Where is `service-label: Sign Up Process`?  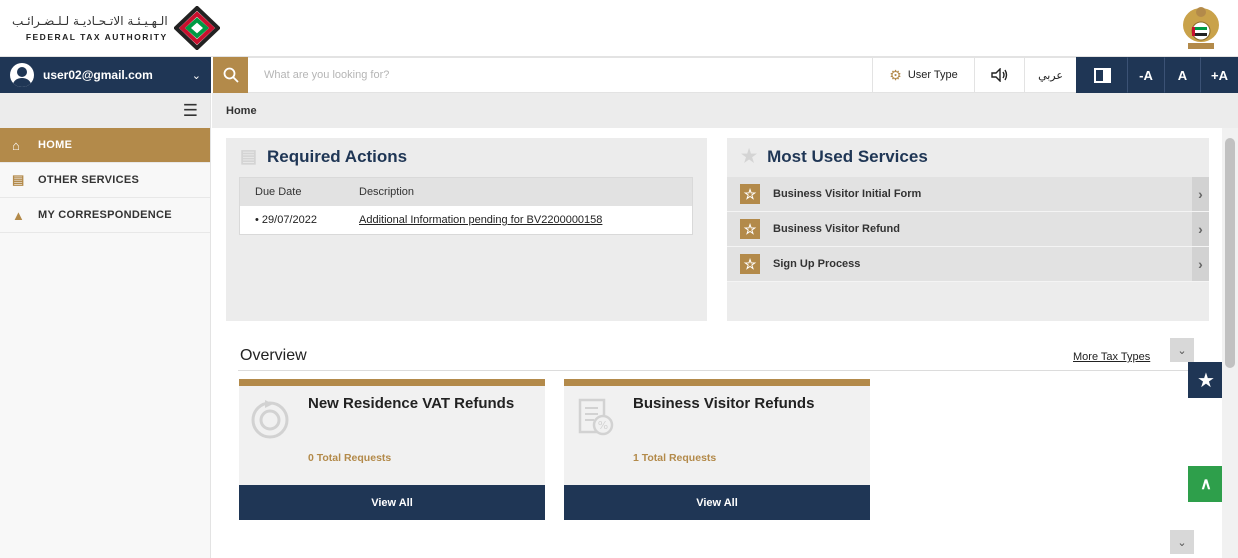 service-label: Sign Up Process is located at coordinates (817, 264).